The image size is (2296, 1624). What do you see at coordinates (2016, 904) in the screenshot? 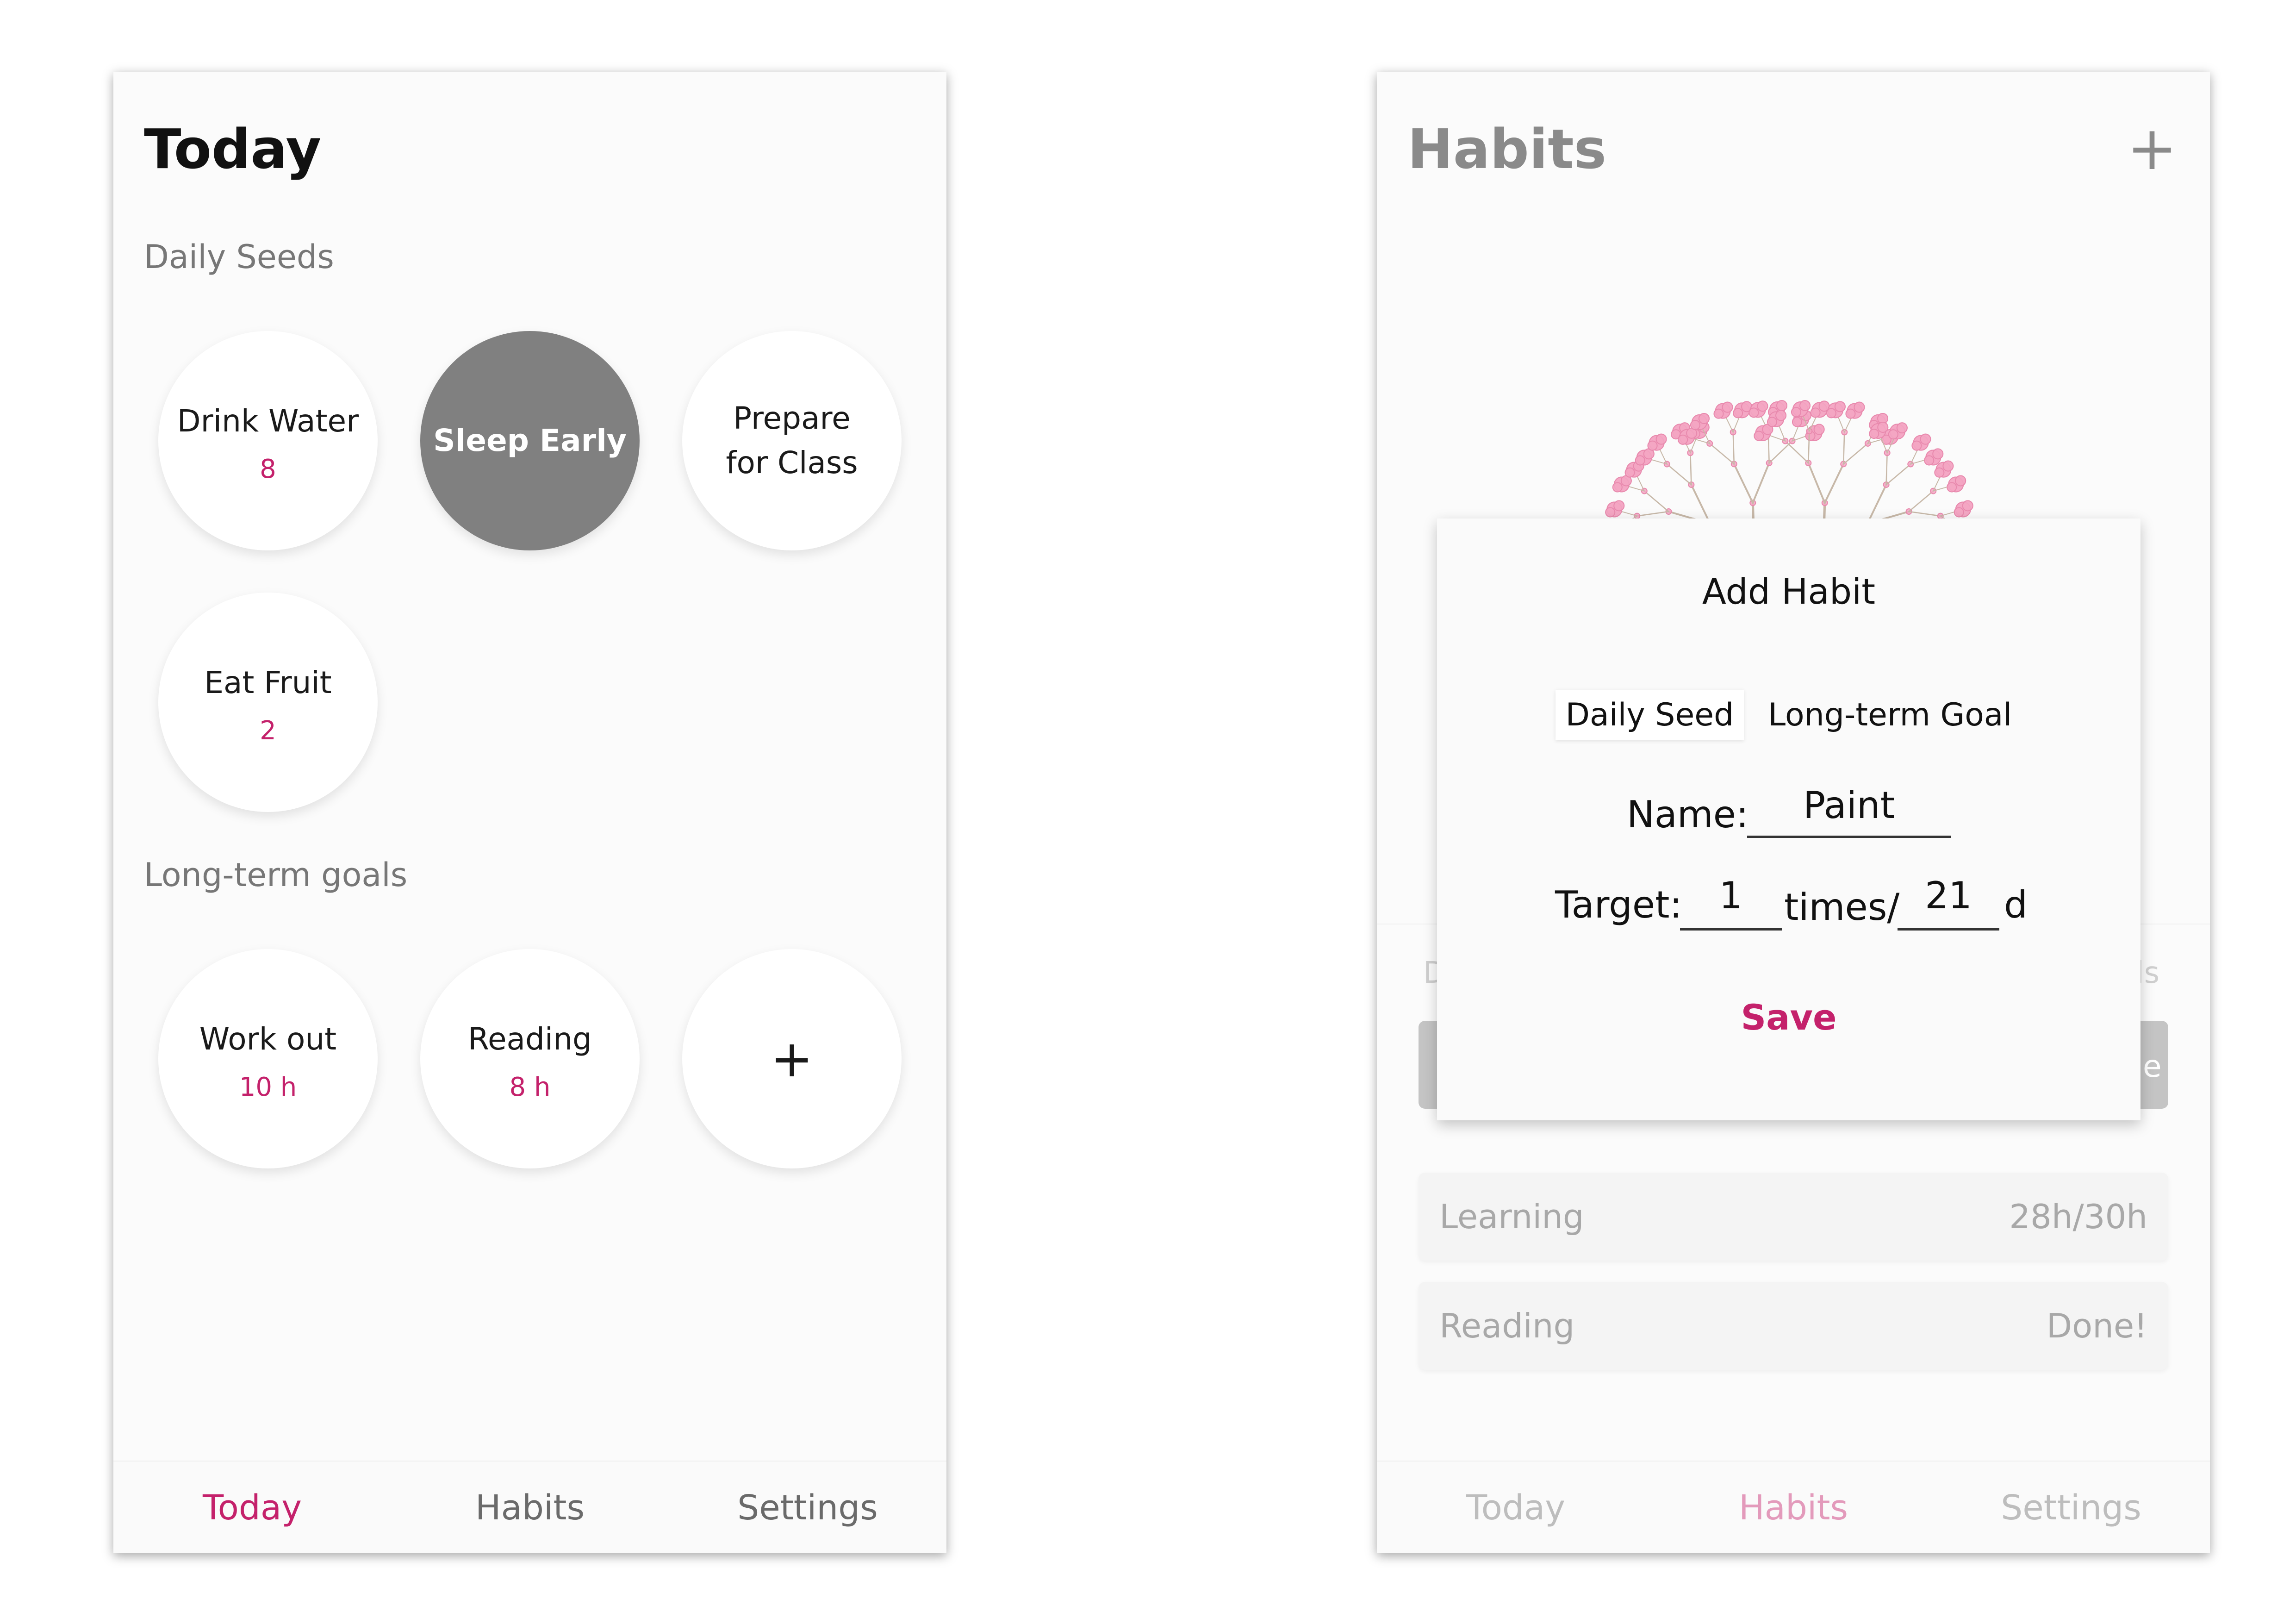
I see `days-unit: d` at bounding box center [2016, 904].